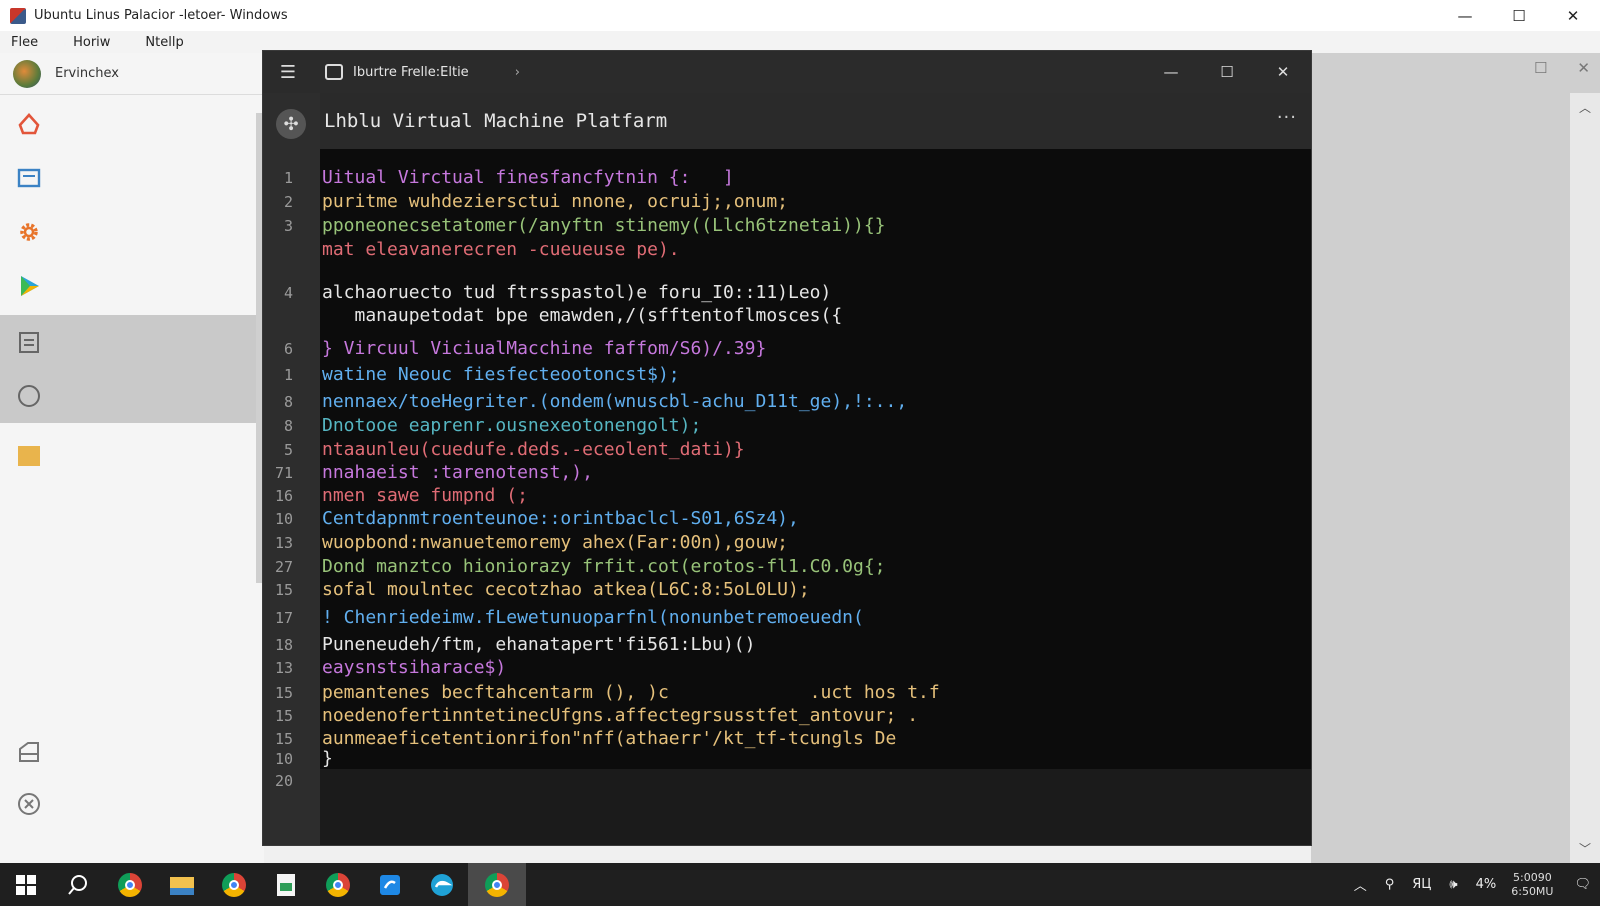 Image resolution: width=1600 pixels, height=906 pixels. Describe the element at coordinates (1585, 107) in the screenshot. I see `scroll-up-icon: ︿` at that location.